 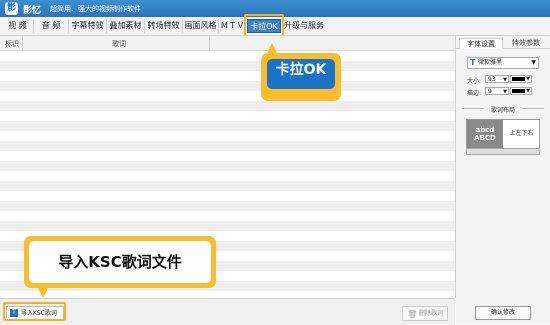 What do you see at coordinates (201, 26) in the screenshot?
I see `tab-picture-style: 画面风格` at bounding box center [201, 26].